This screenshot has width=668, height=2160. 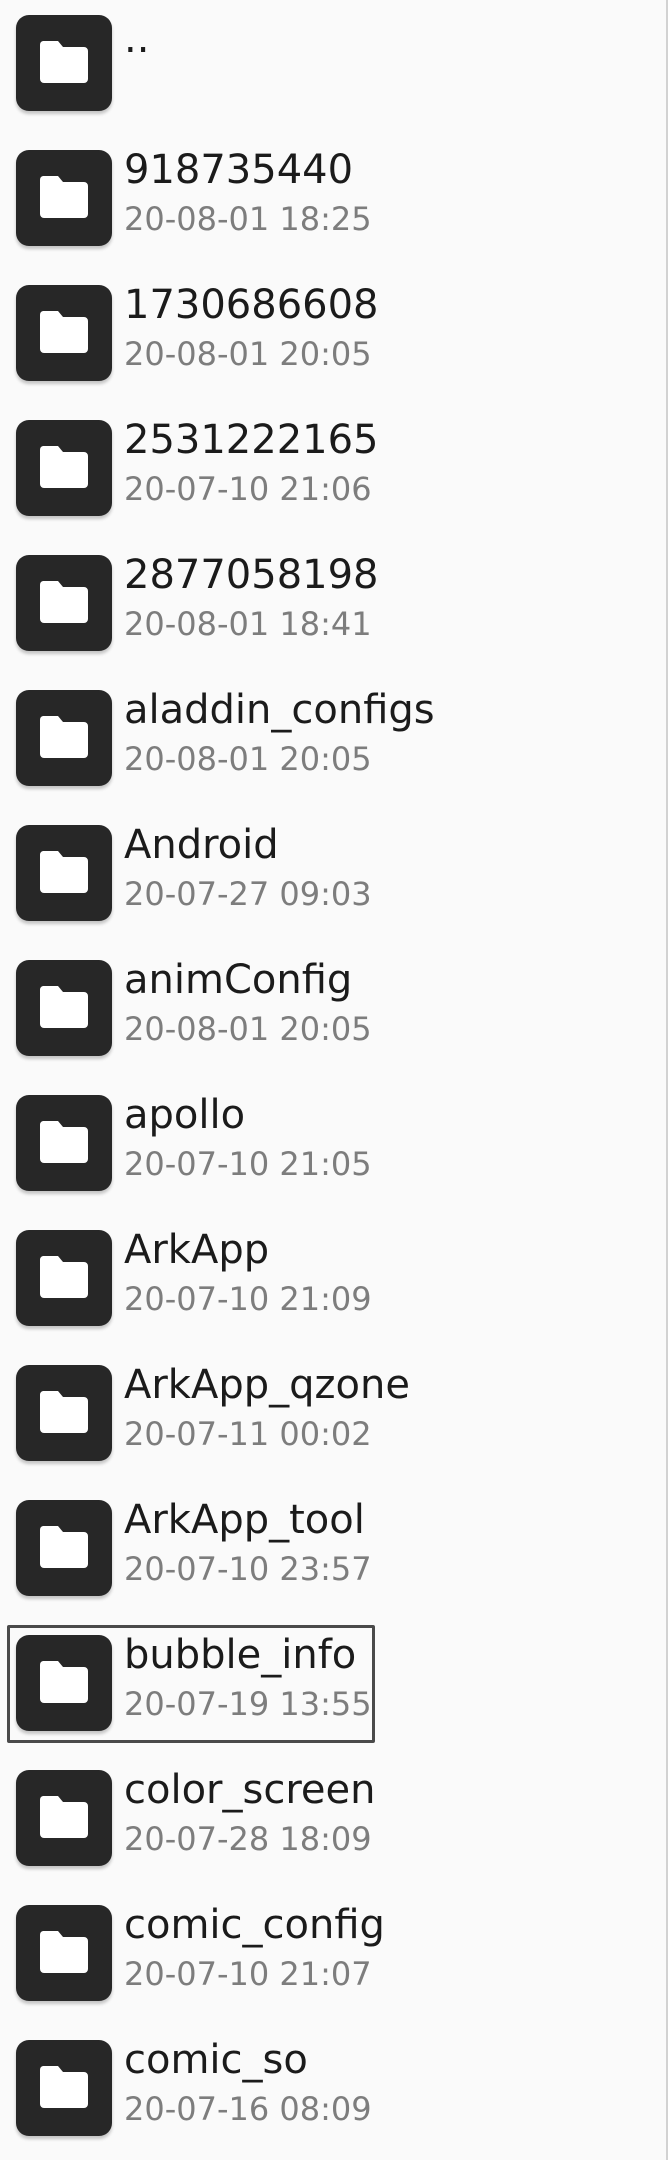 What do you see at coordinates (251, 305) in the screenshot?
I see `file-name: 1730686608` at bounding box center [251, 305].